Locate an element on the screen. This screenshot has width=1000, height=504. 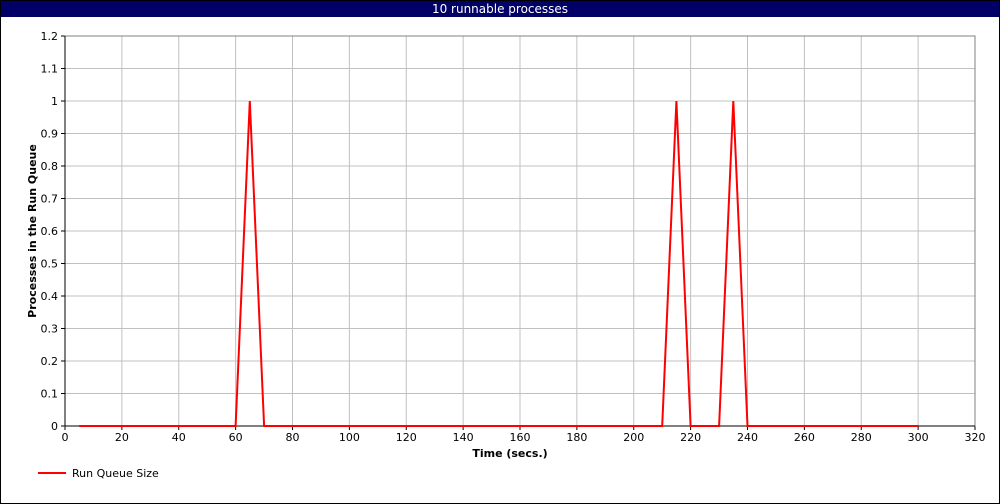
x-tick-label: 240 is located at coordinates (747, 437).